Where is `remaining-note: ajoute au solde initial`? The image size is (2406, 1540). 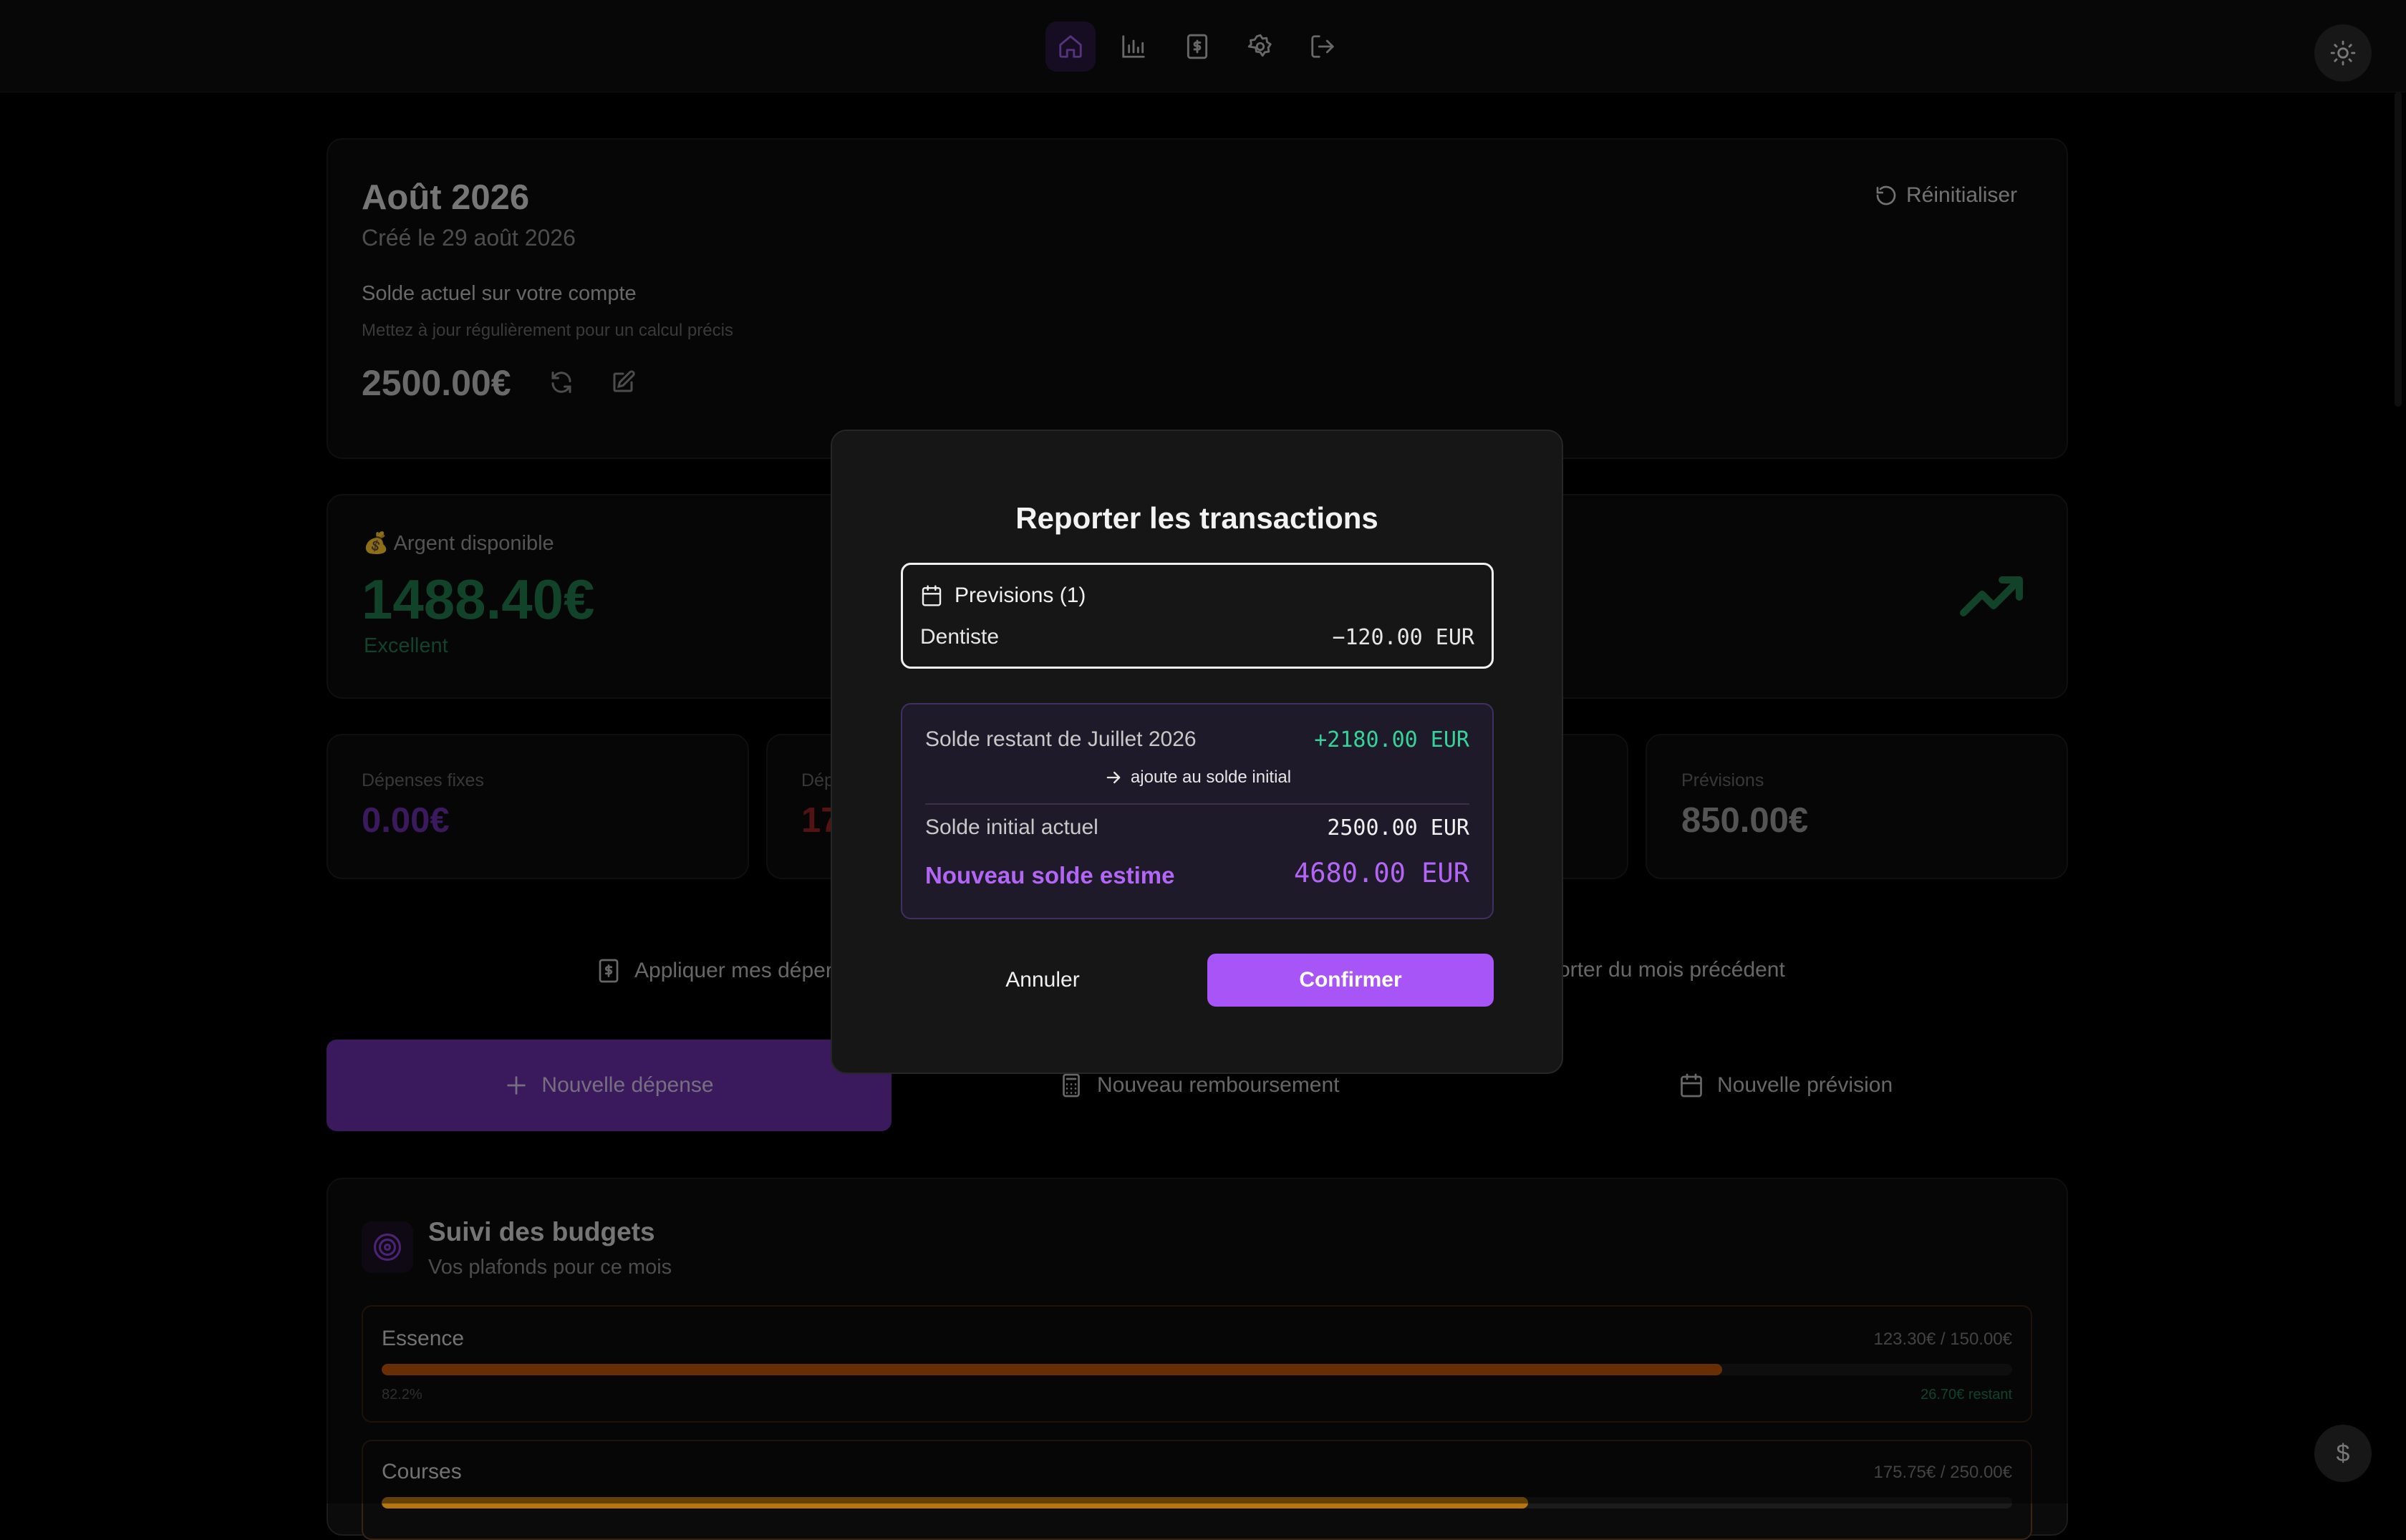
remaining-note: ajoute au solde initial is located at coordinates (1197, 778).